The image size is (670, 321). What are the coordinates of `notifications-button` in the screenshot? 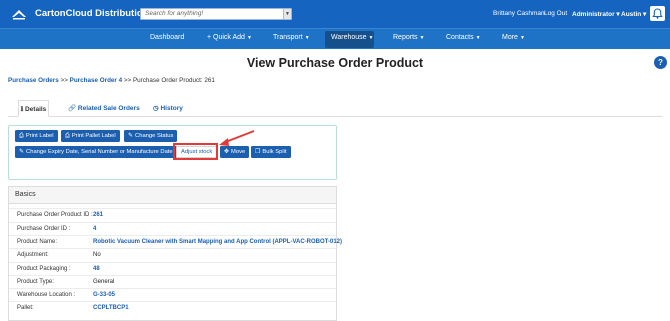 It's located at (657, 13).